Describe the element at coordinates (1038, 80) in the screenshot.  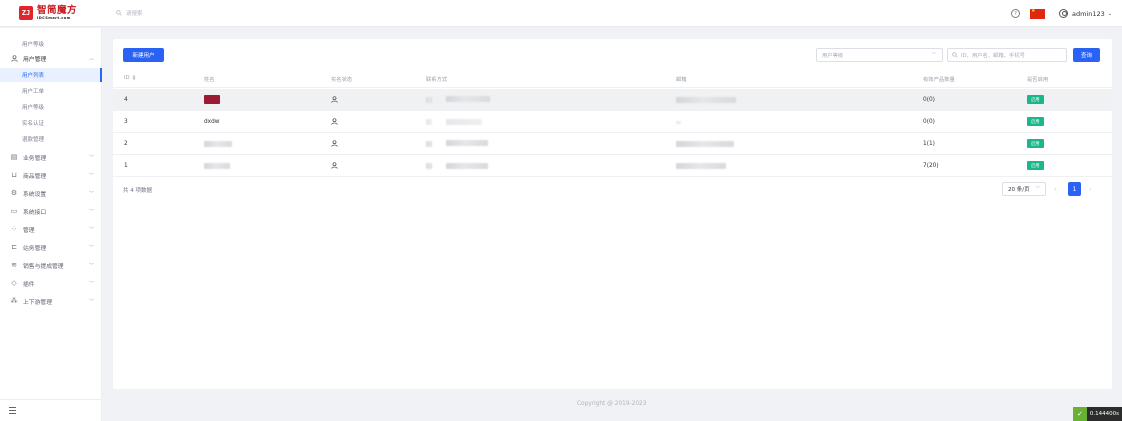
I see `column-header-enabled: 是否启用` at that location.